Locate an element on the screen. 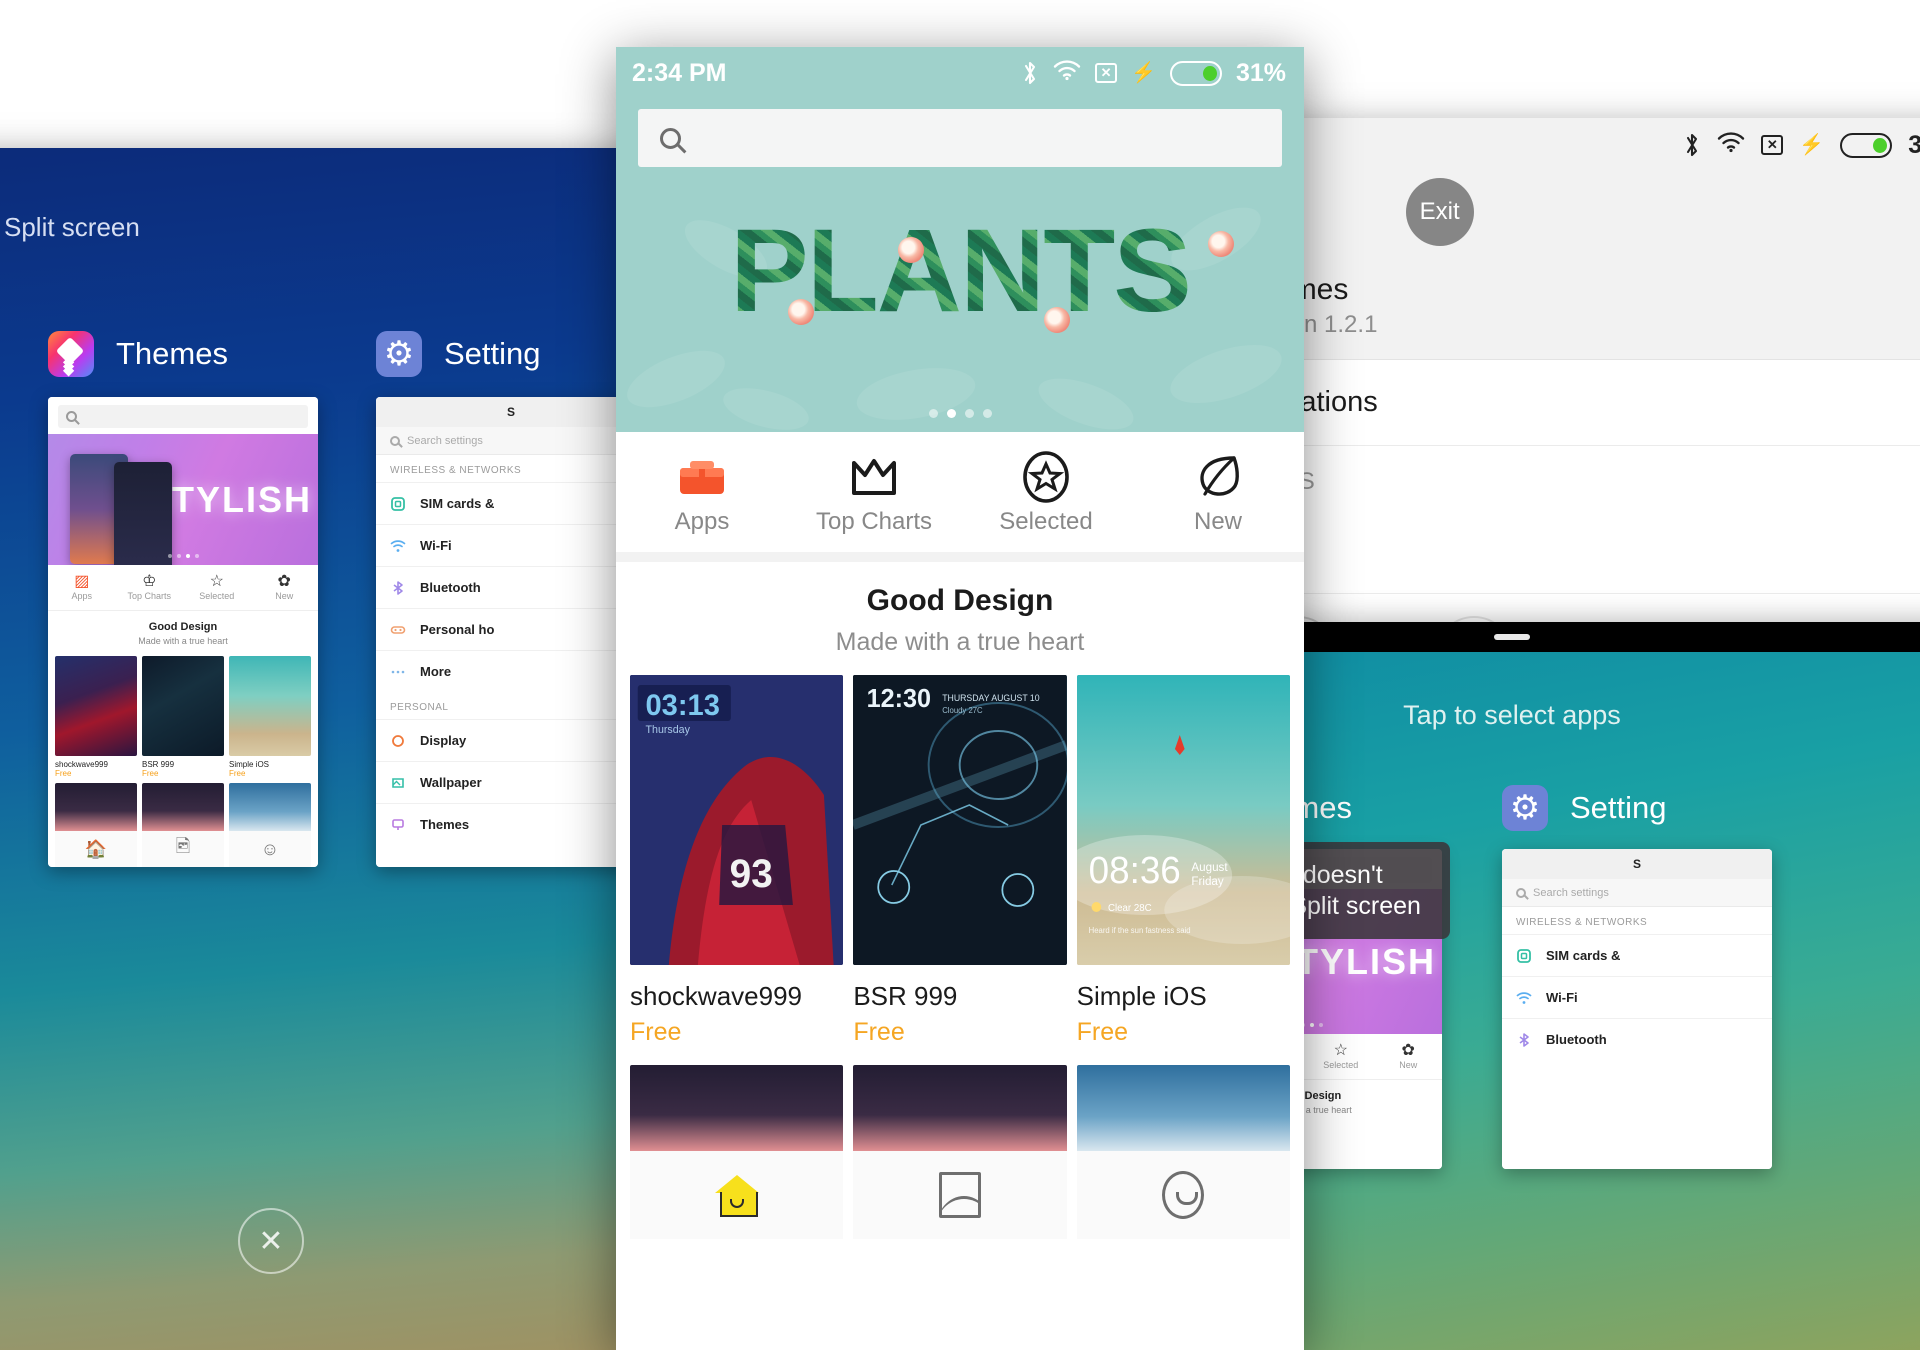 This screenshot has height=1350, width=1920. smiley-icon is located at coordinates (1183, 1195).